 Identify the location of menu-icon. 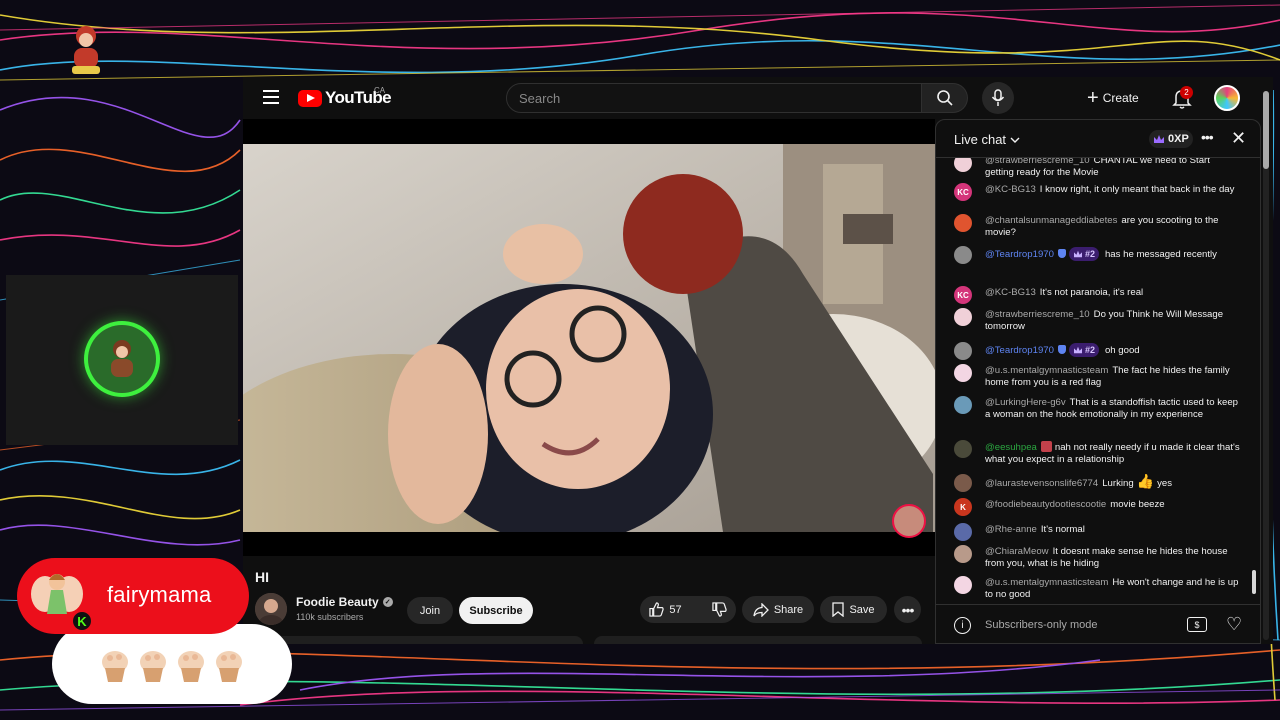
(271, 97).